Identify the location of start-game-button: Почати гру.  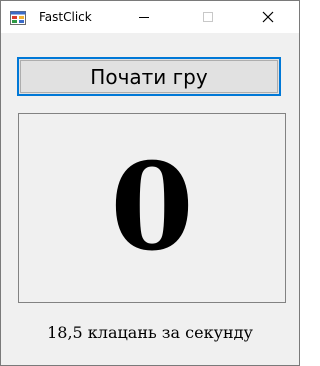
(149, 76).